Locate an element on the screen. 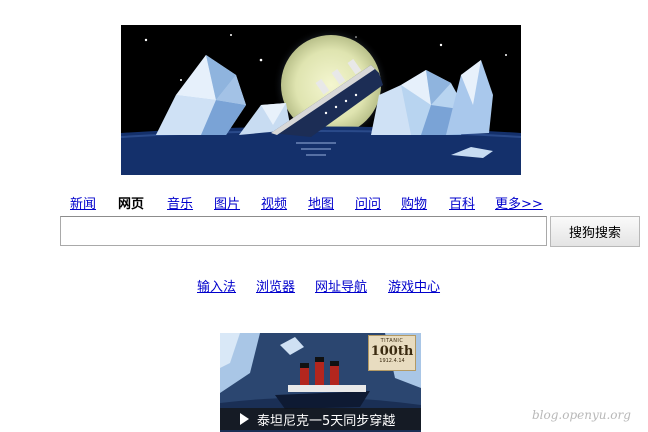  nav-item-news: 新闻 is located at coordinates (83, 202).